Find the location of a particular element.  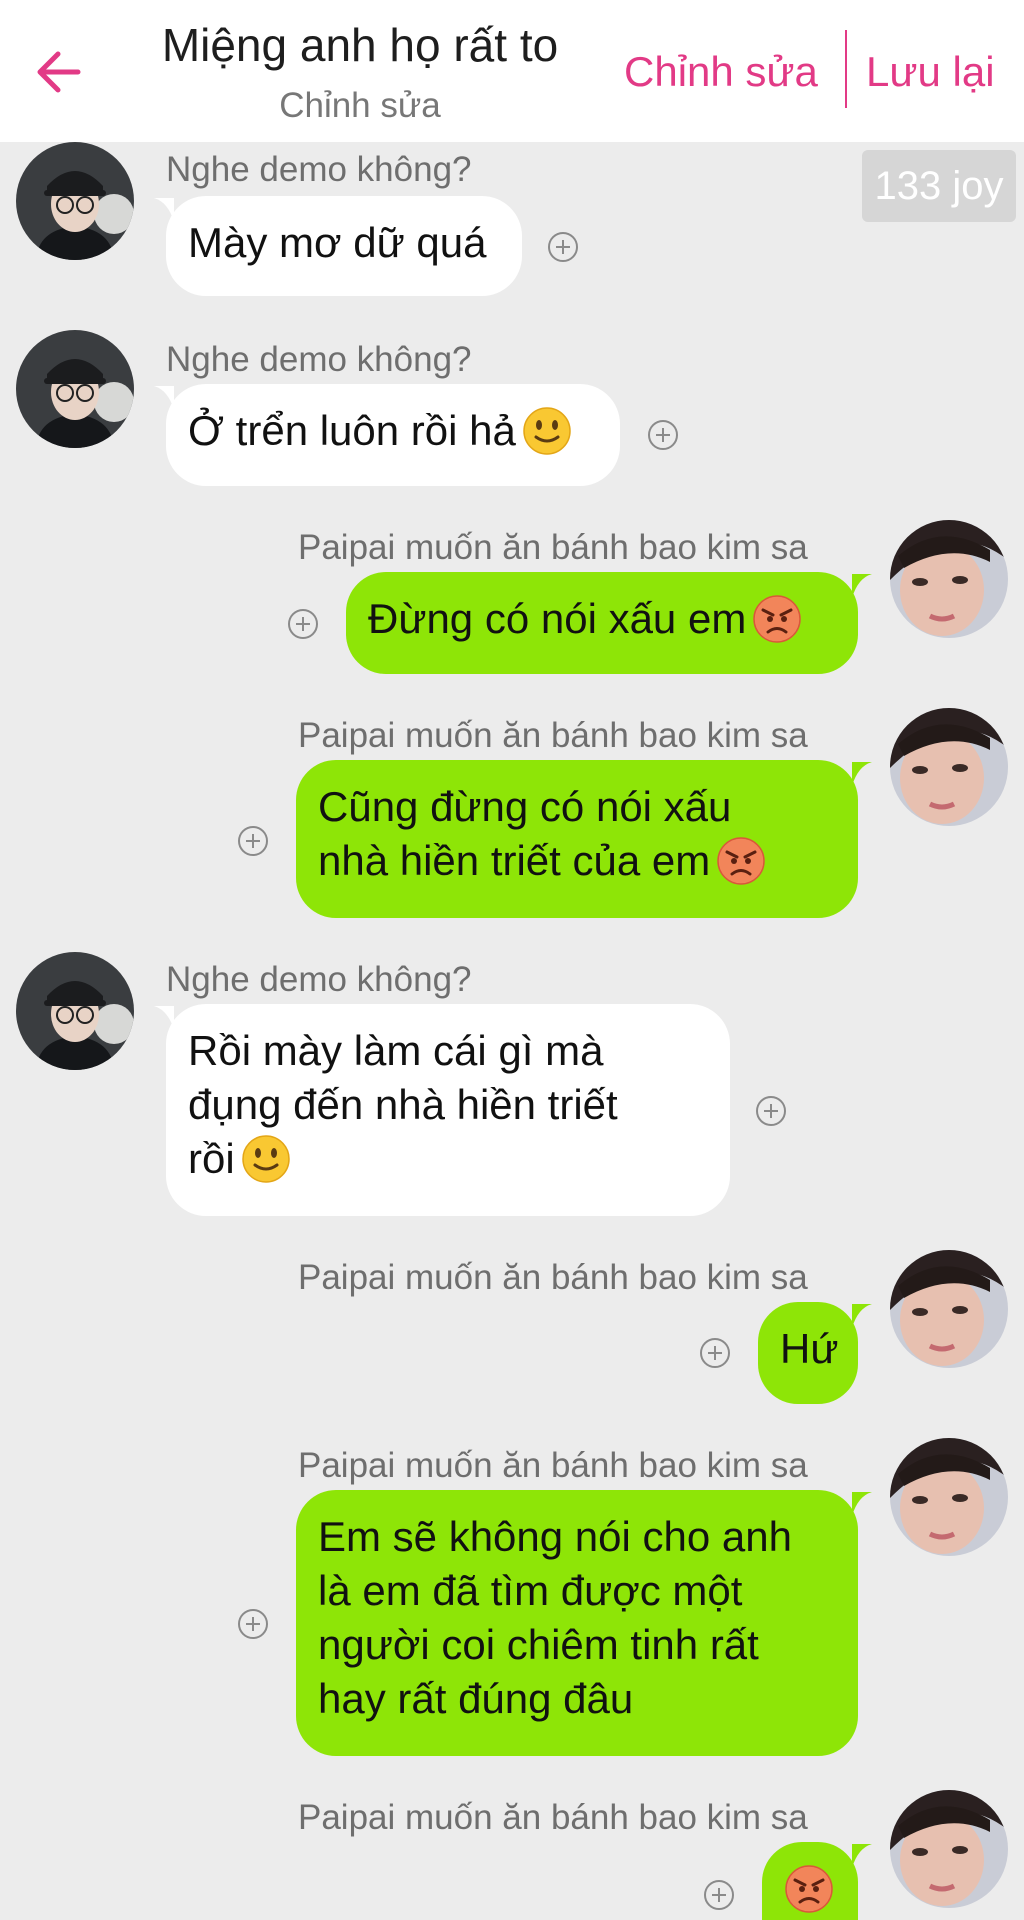

header-divider is located at coordinates (846, 69).